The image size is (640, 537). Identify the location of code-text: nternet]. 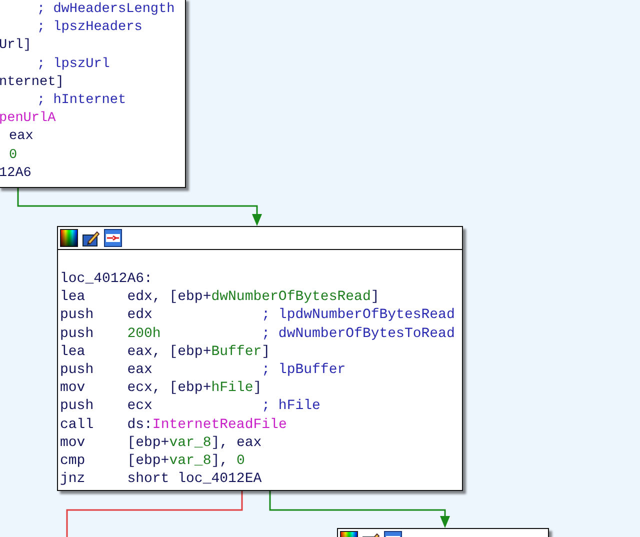
(32, 83).